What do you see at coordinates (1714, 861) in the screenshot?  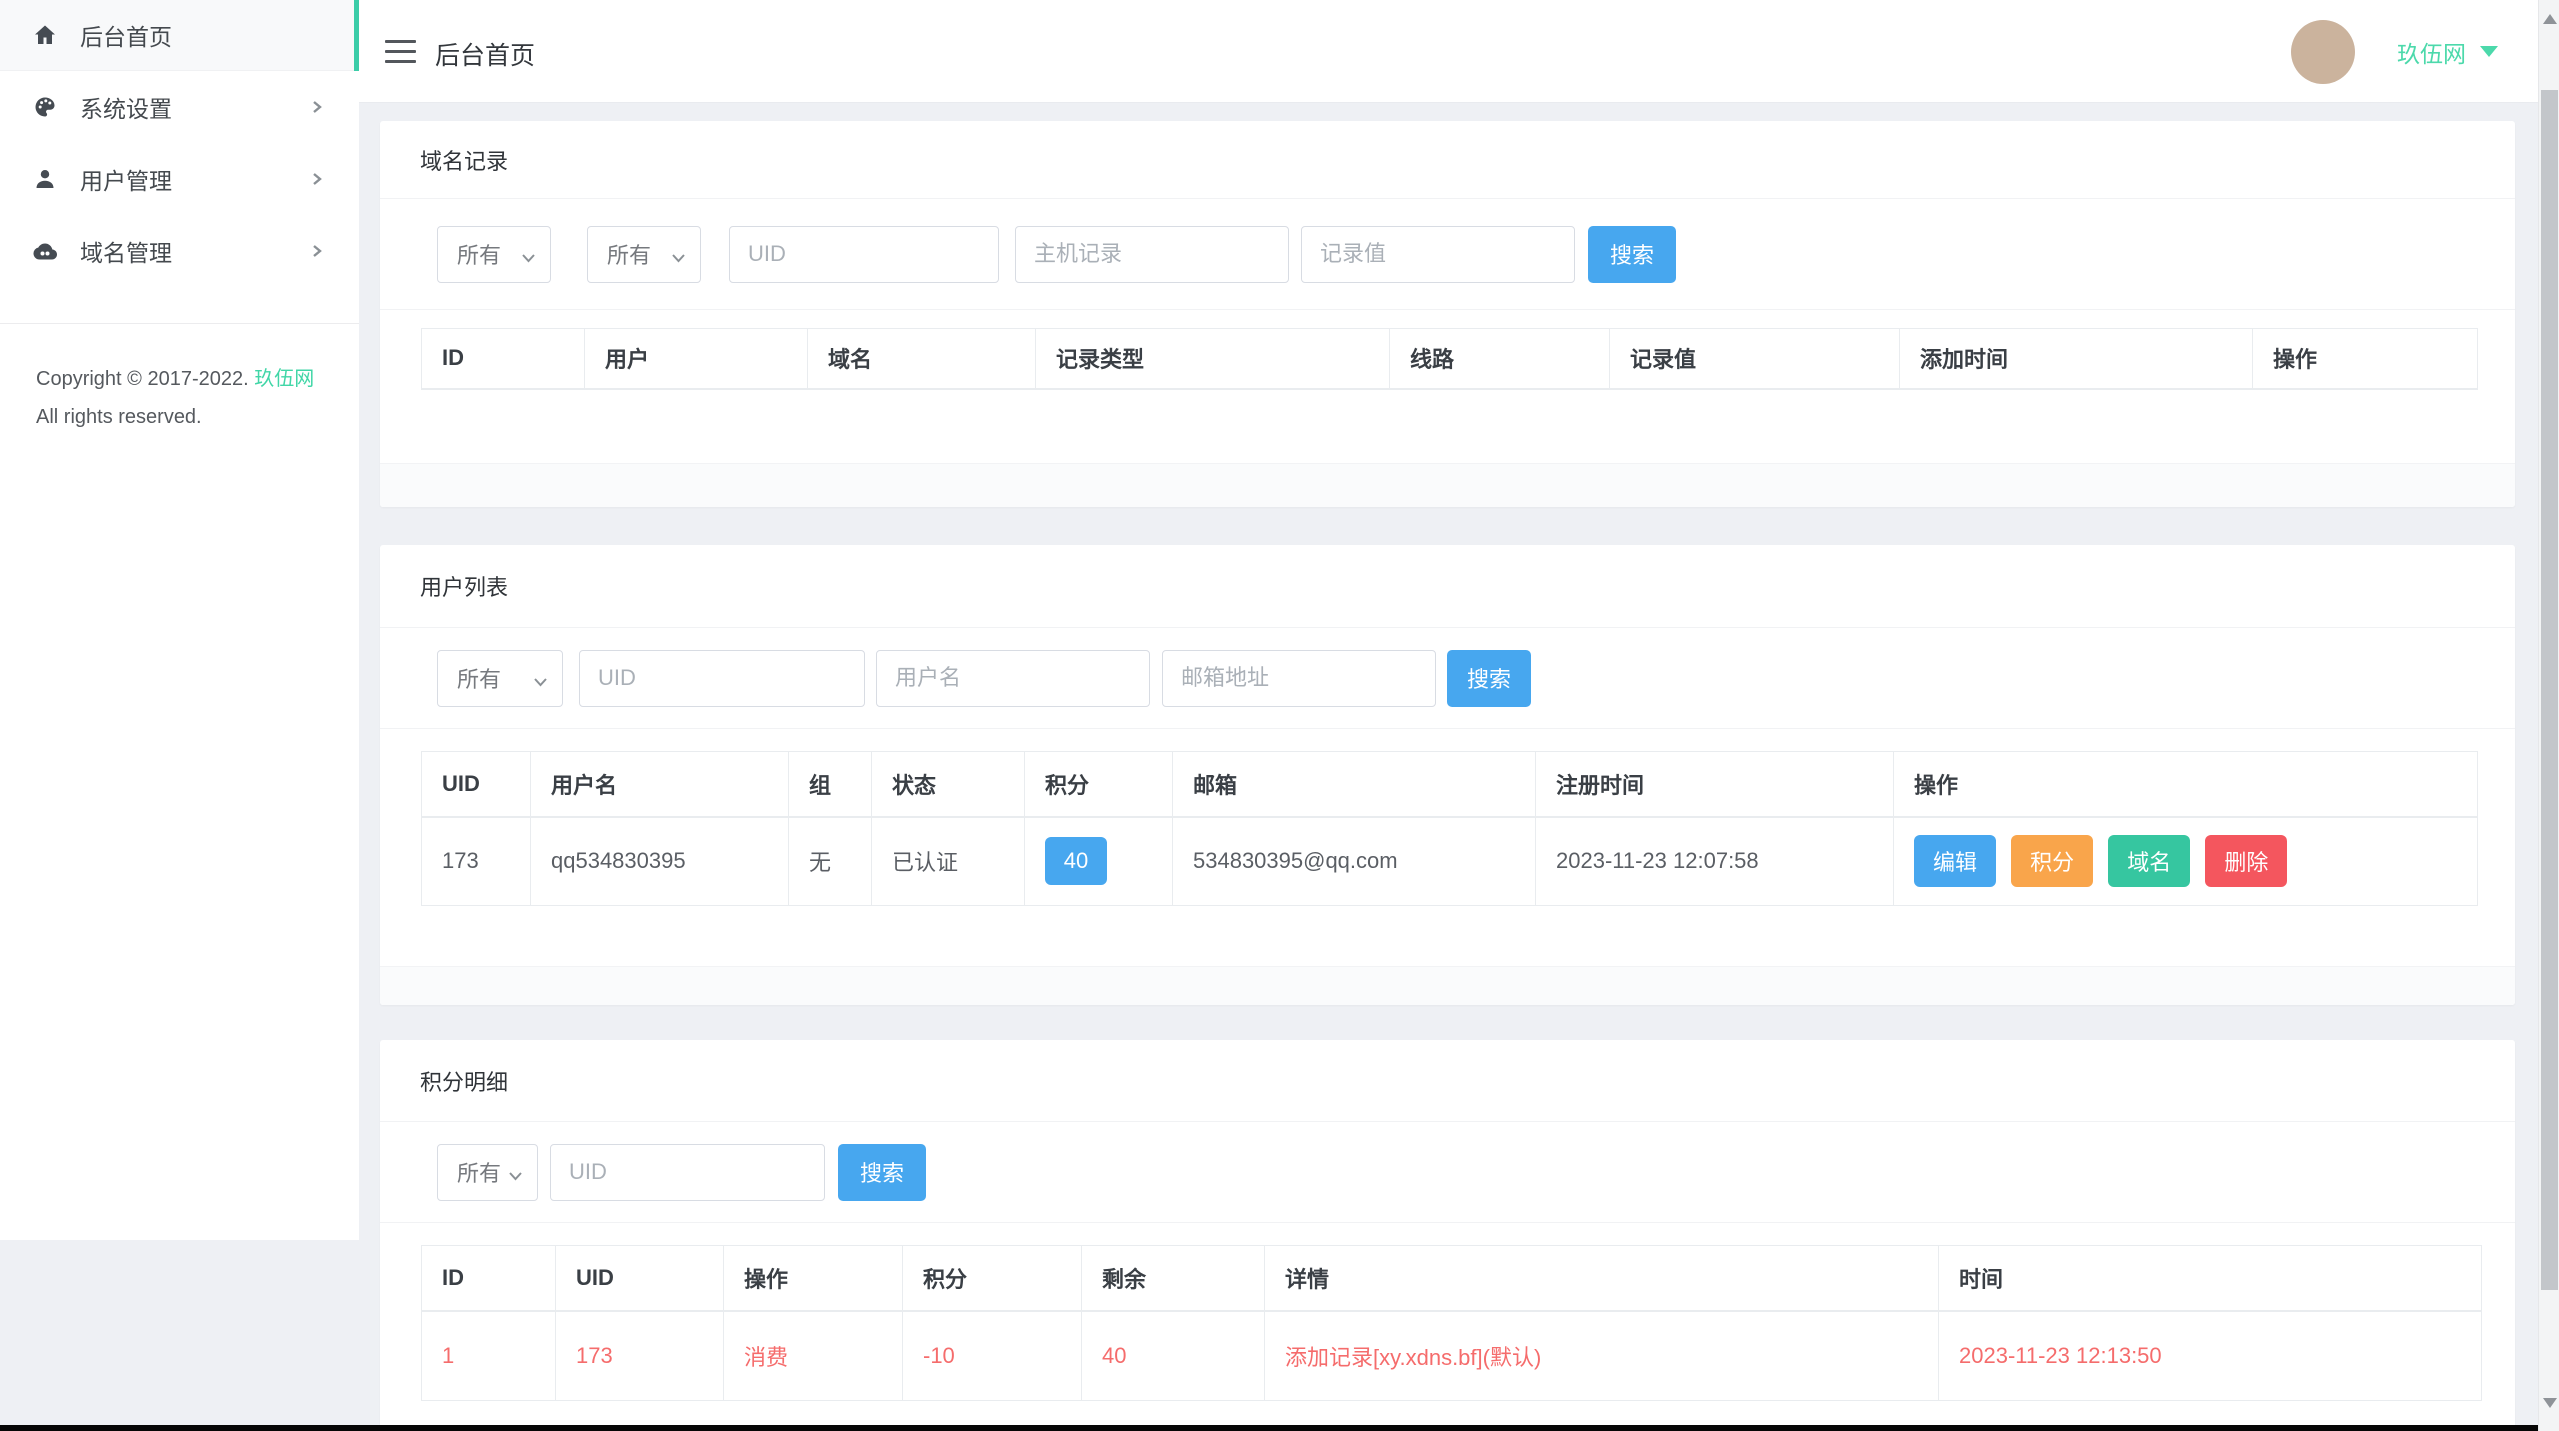 I see `regtime-cell: 2023-11-23 12:07:58` at bounding box center [1714, 861].